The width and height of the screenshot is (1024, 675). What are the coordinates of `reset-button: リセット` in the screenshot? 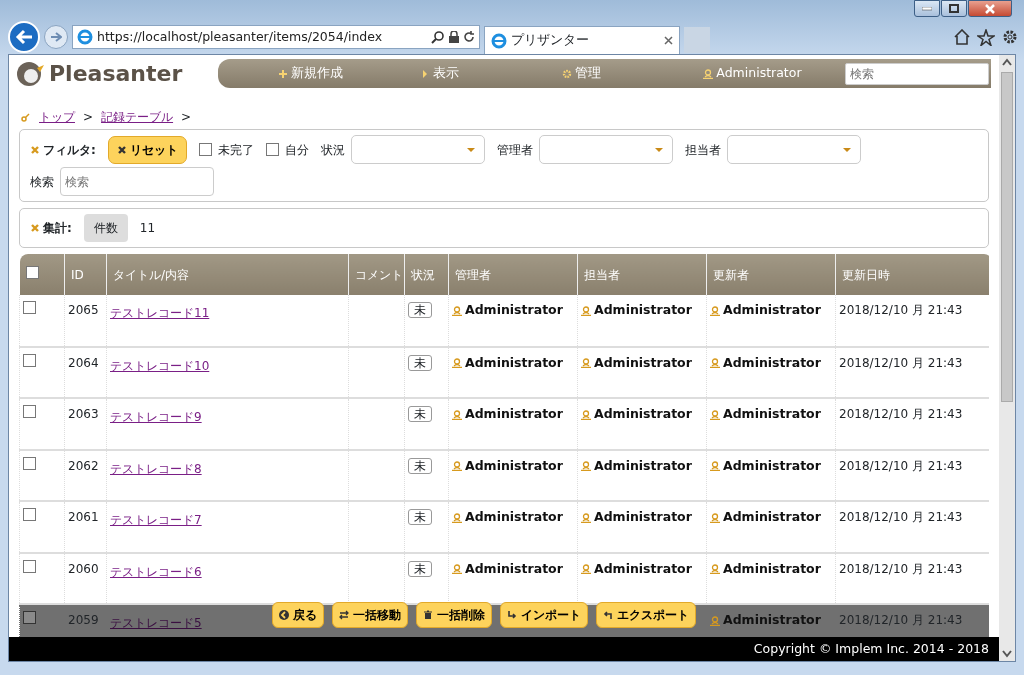 It's located at (147, 149).